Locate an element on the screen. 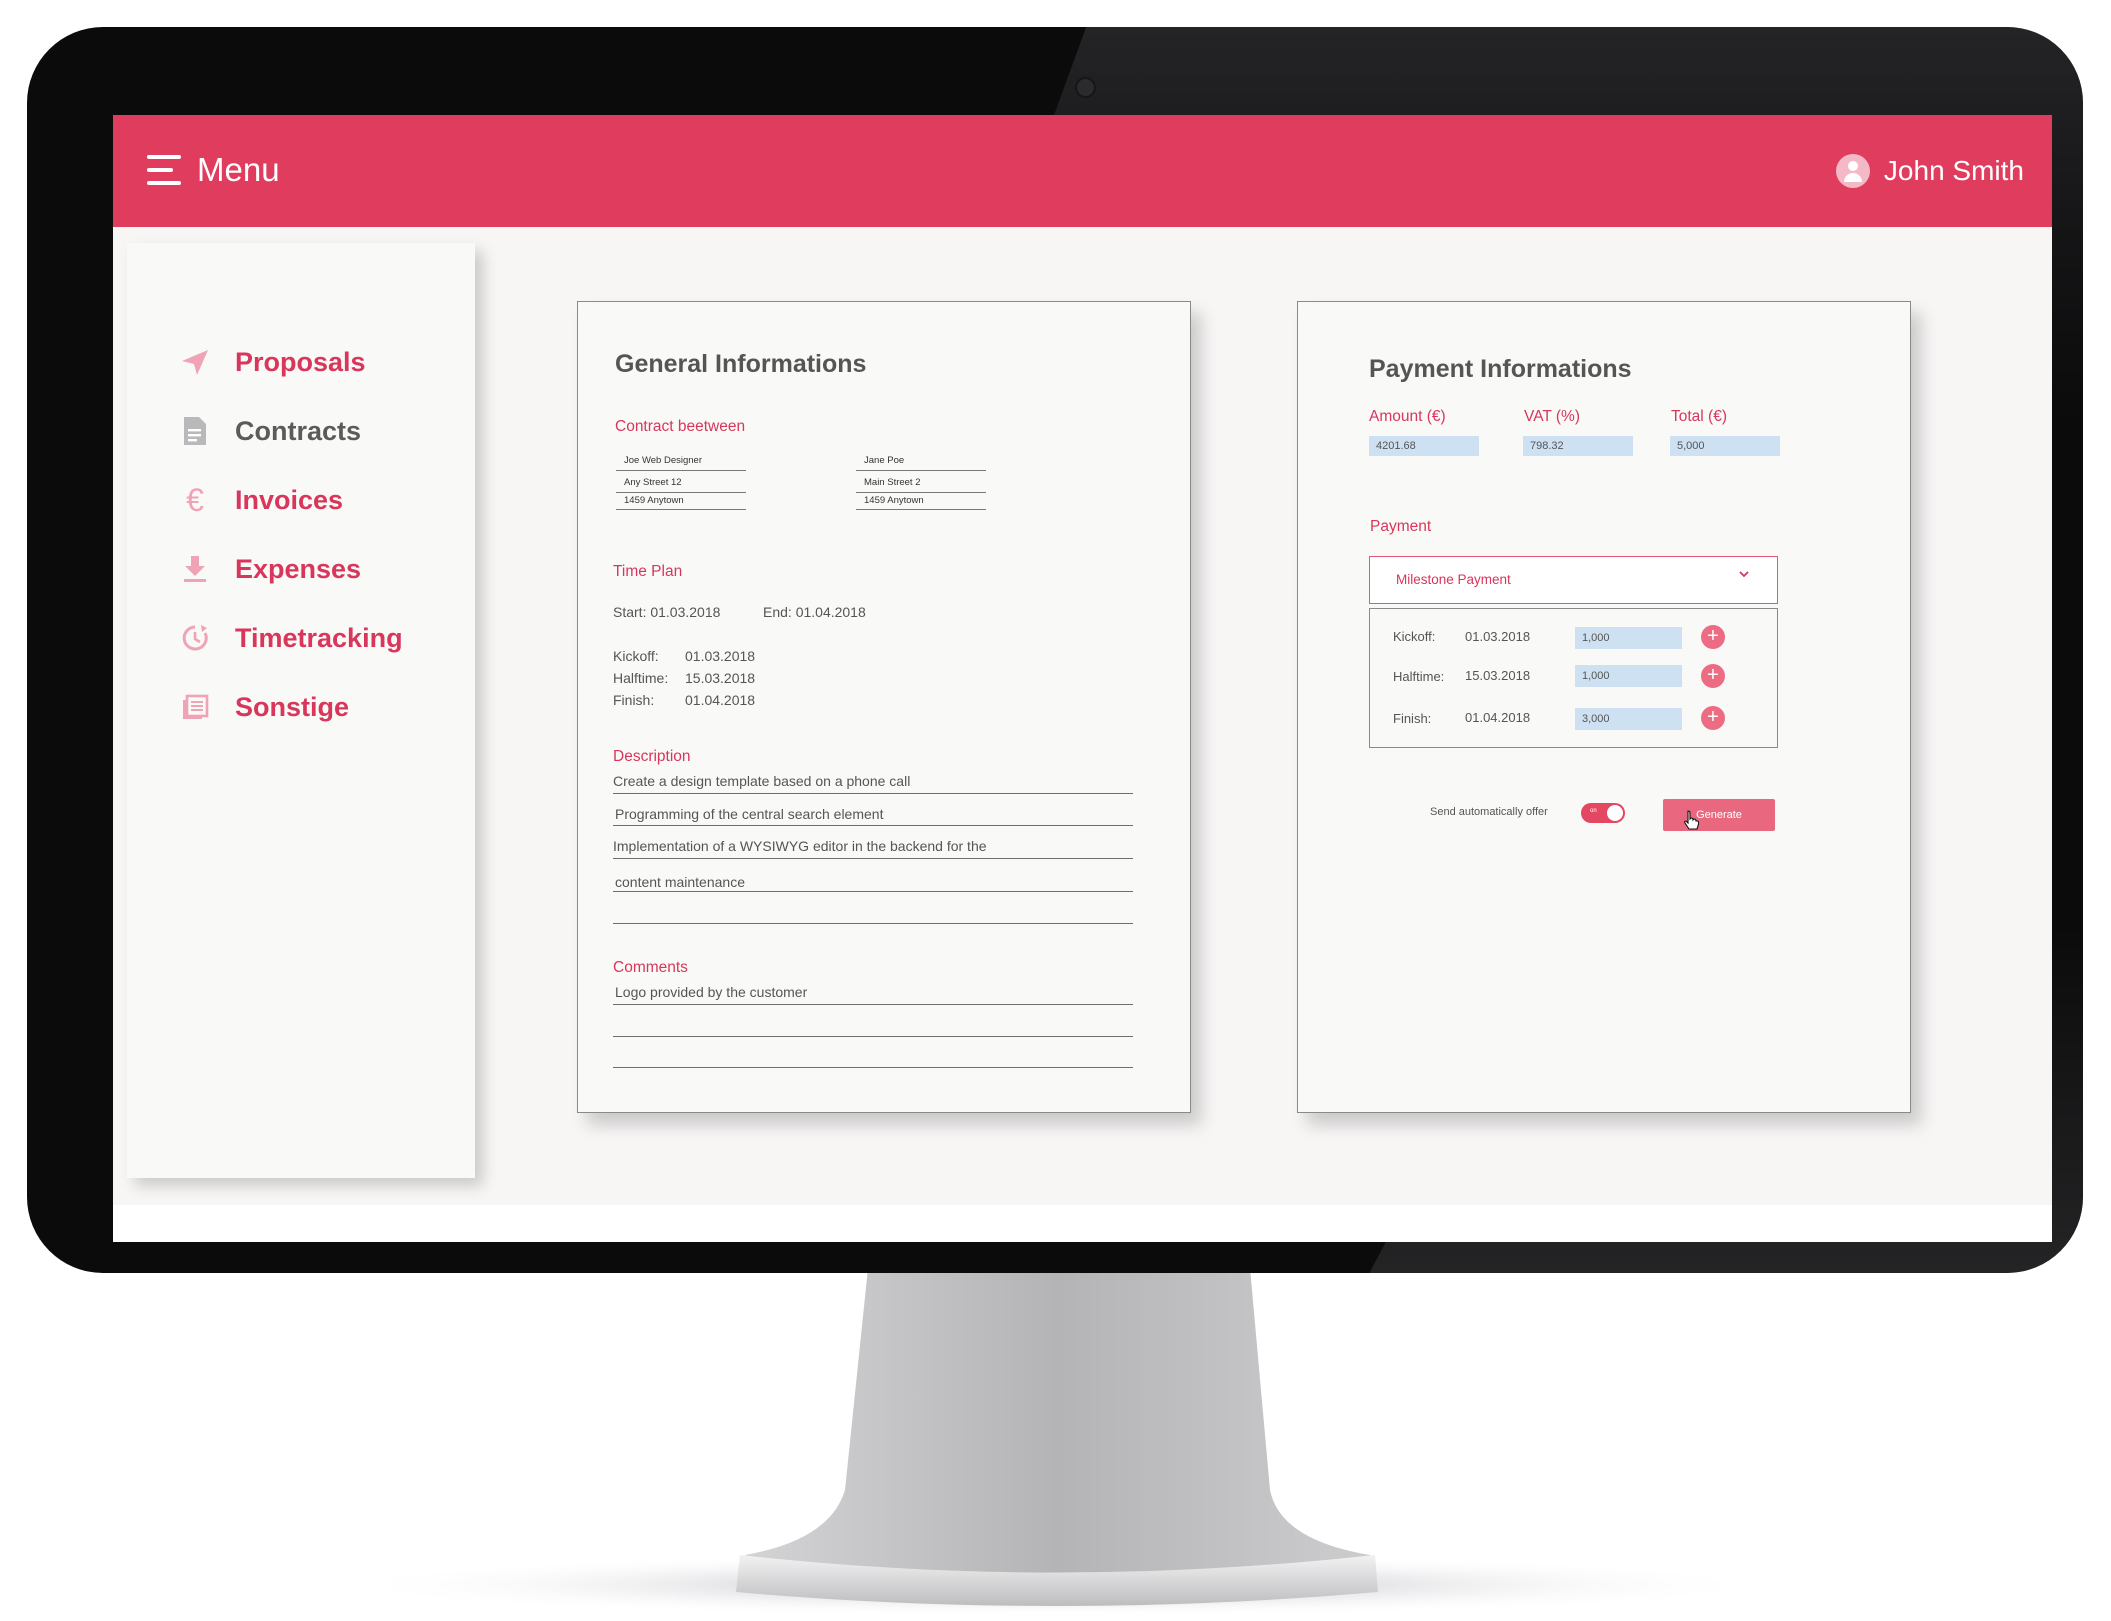 This screenshot has height=1621, width=2111. vat-field: 798.32 is located at coordinates (1578, 446).